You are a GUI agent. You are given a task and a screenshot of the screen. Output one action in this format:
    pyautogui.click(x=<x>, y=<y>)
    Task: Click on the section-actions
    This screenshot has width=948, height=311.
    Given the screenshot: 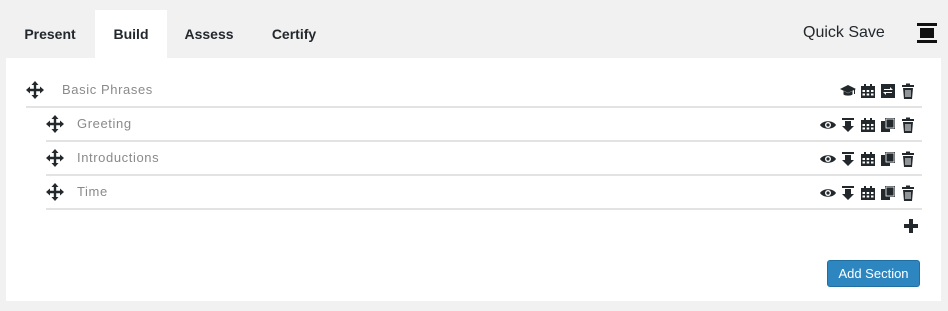 What is the action you would take?
    pyautogui.click(x=878, y=91)
    